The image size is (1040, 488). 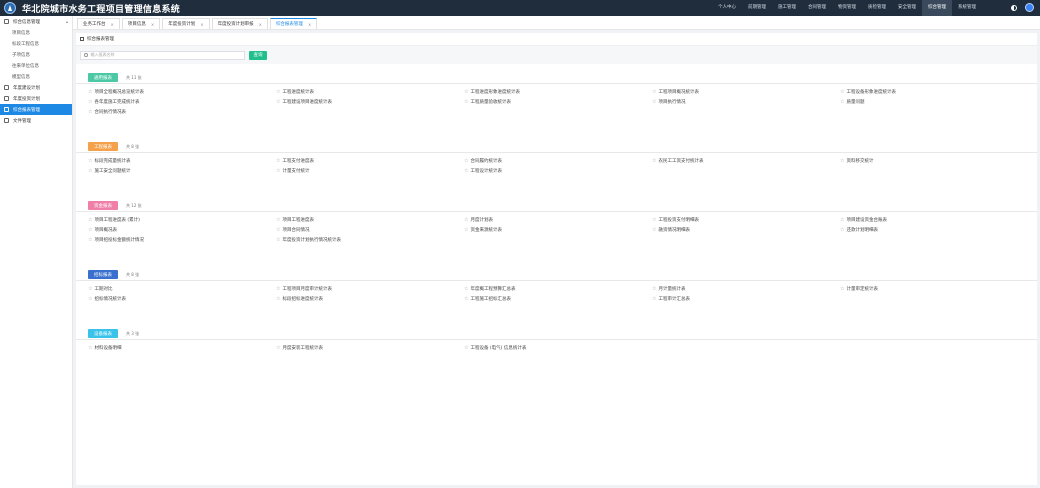 What do you see at coordinates (1029, 7) in the screenshot?
I see `user-avatar` at bounding box center [1029, 7].